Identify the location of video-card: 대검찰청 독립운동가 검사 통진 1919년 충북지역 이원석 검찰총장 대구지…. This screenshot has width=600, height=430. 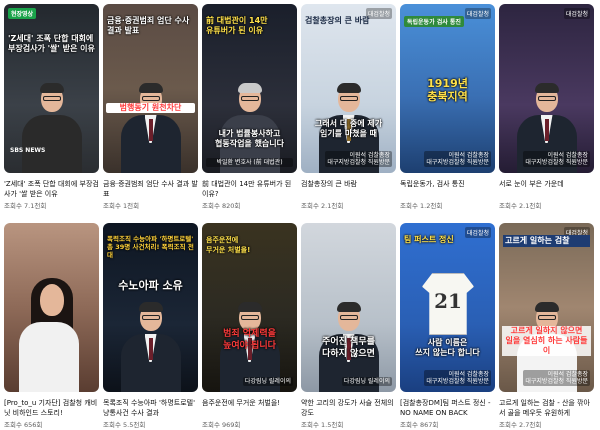
(447, 107).